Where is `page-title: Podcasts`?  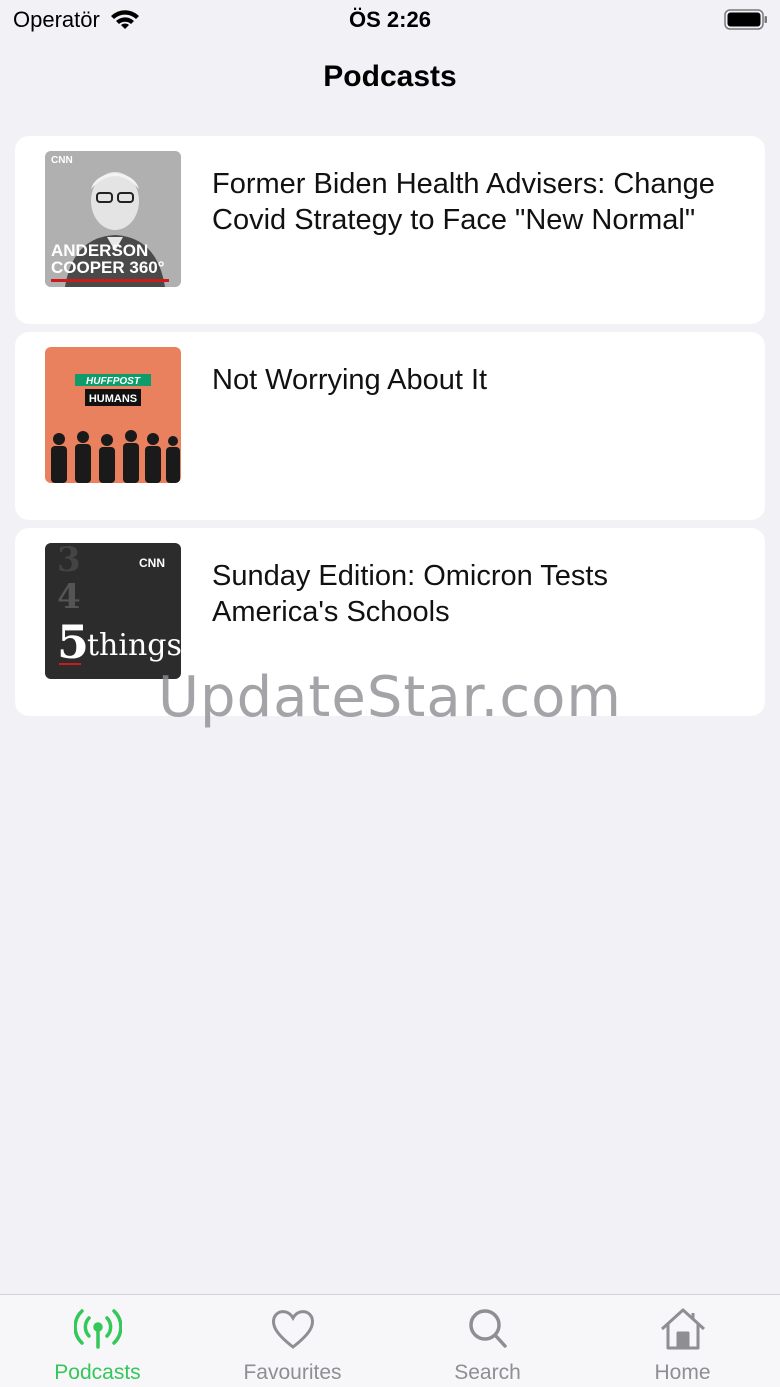 page-title: Podcasts is located at coordinates (390, 76).